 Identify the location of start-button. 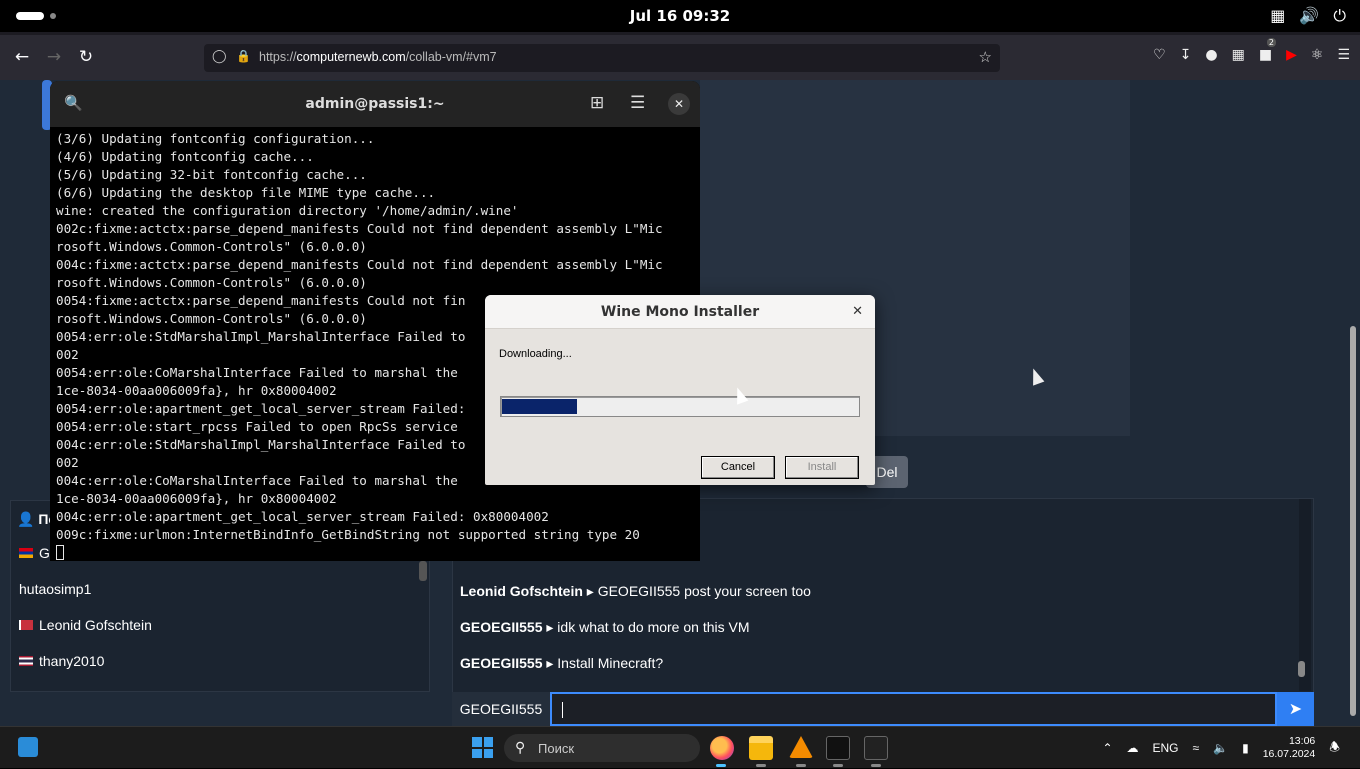
(482, 747).